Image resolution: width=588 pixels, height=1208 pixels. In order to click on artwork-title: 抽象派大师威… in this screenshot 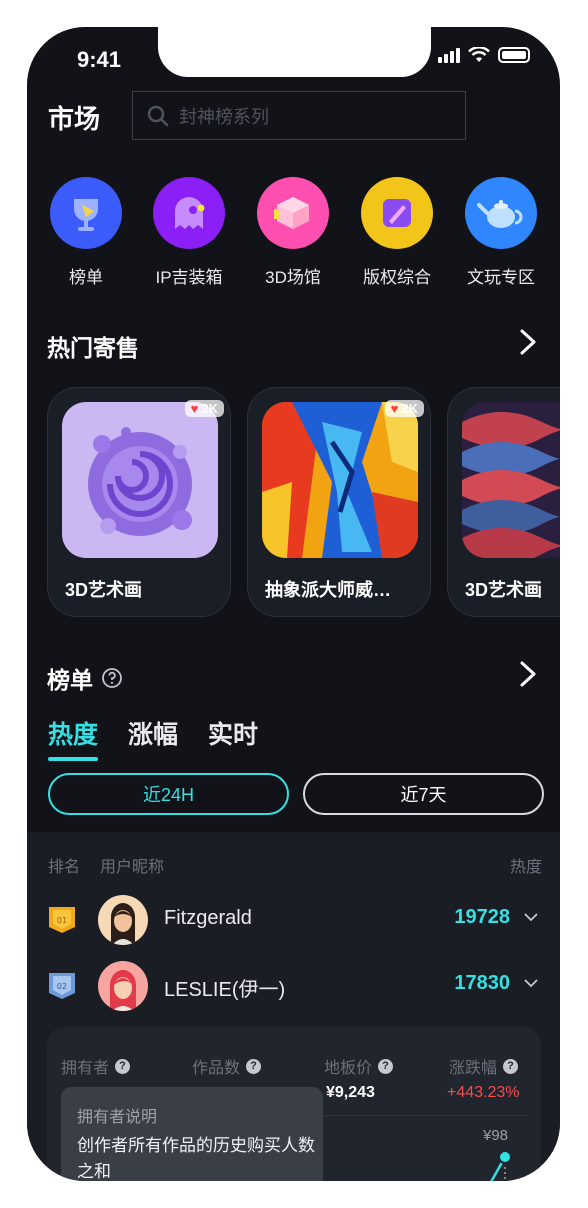, I will do `click(328, 590)`.